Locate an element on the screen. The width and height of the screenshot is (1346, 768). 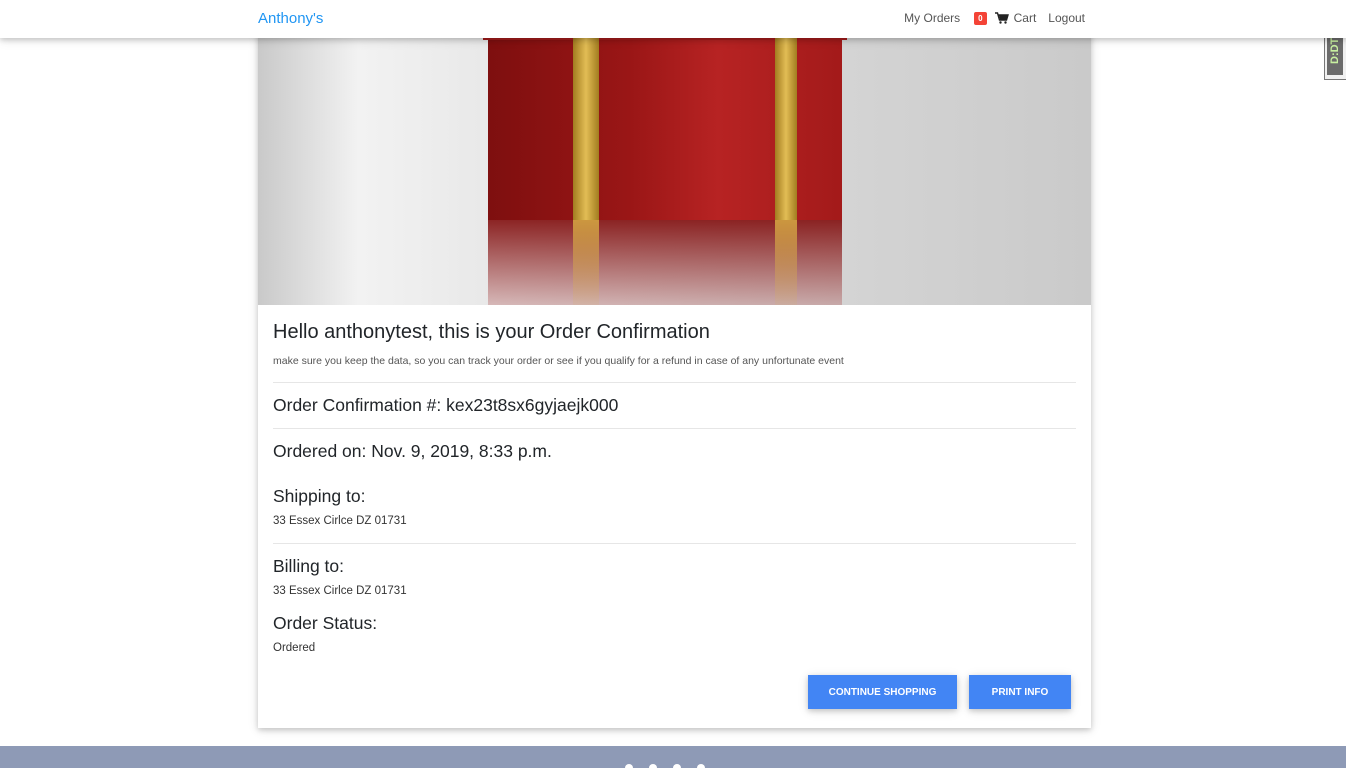
cart-icon is located at coordinates (1001, 18).